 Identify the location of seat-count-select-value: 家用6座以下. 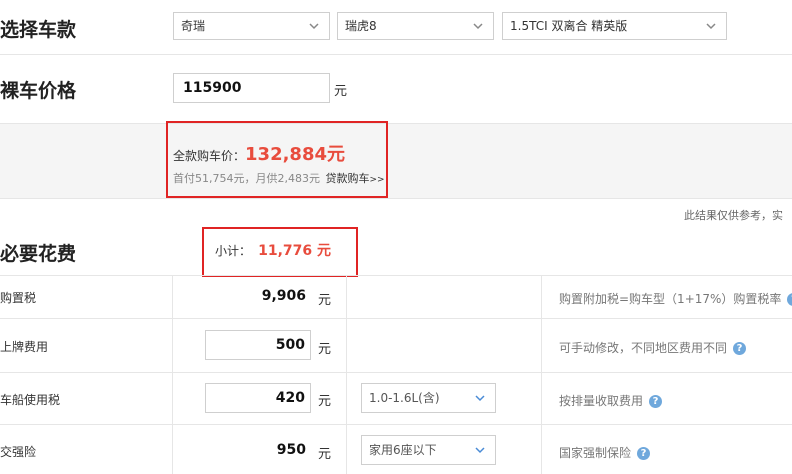
(403, 450).